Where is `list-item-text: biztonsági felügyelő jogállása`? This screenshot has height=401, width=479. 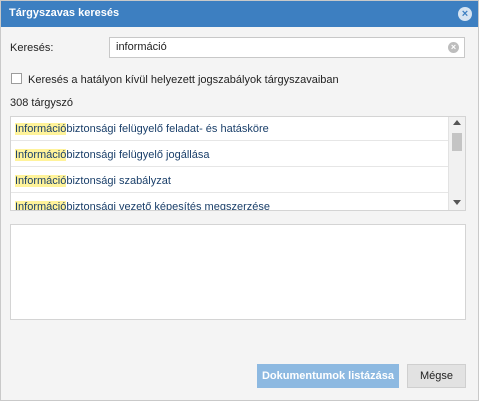
list-item-text: biztonsági felügyelő jogállása is located at coordinates (138, 155).